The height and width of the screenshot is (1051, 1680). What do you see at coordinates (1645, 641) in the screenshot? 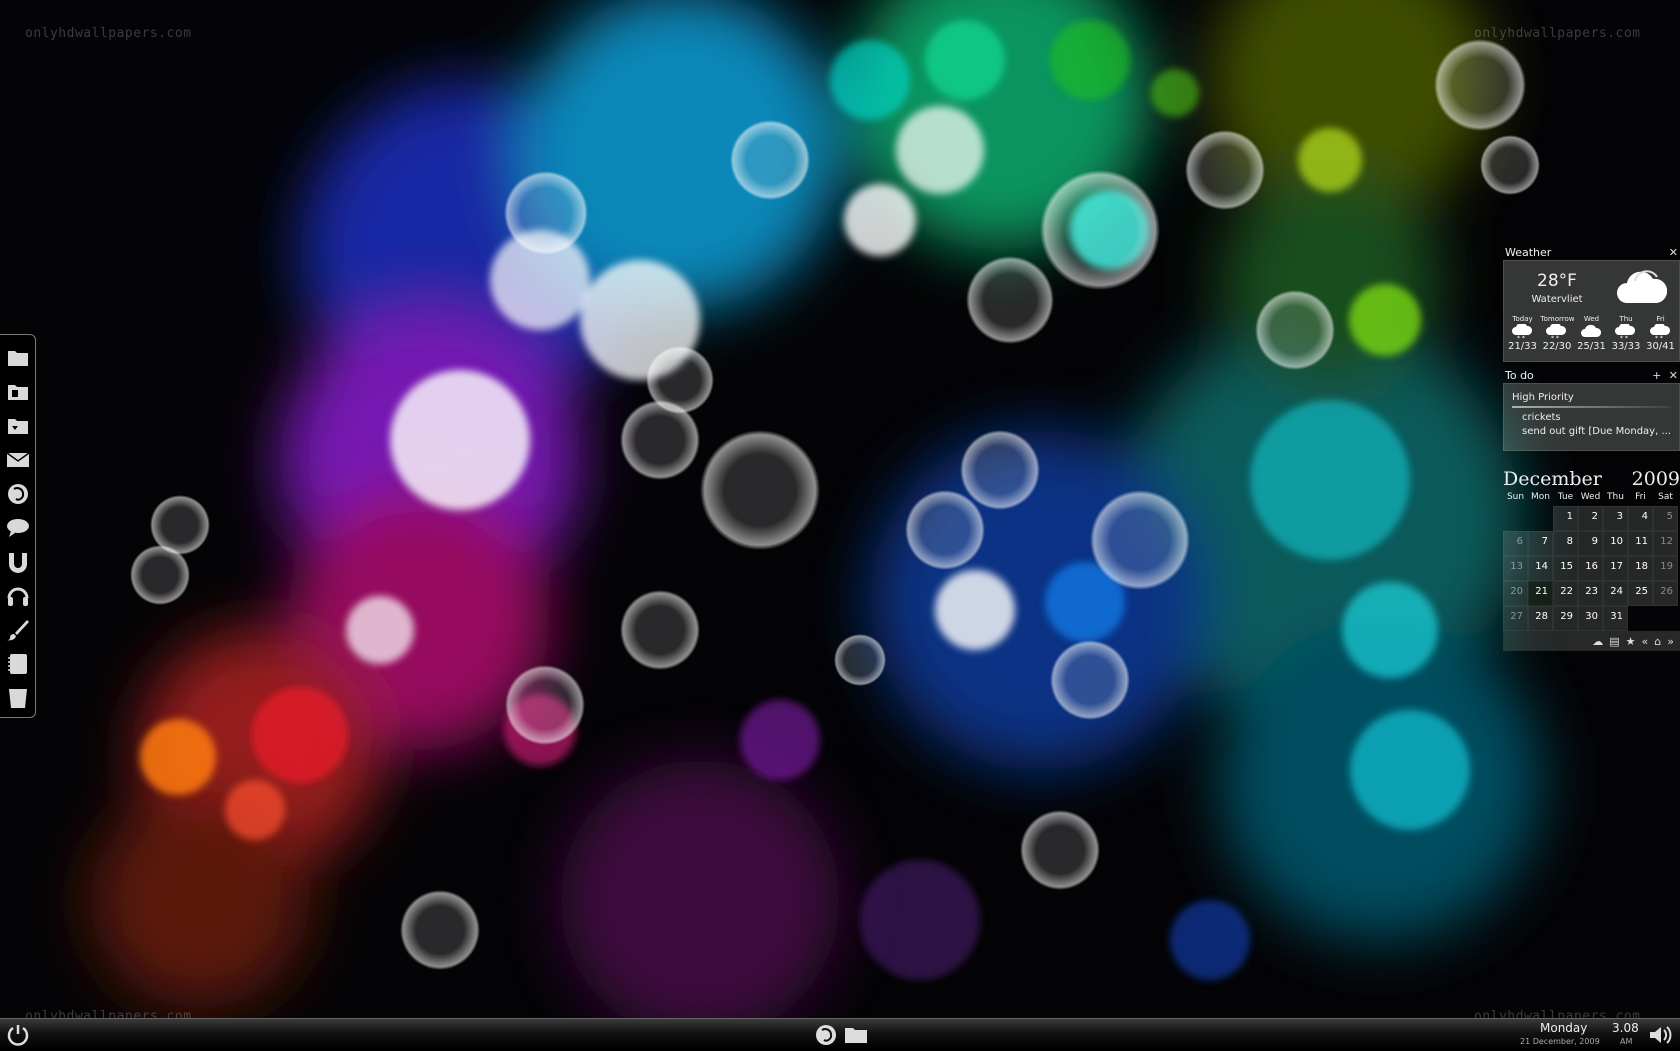
I see `prev-icon: «` at bounding box center [1645, 641].